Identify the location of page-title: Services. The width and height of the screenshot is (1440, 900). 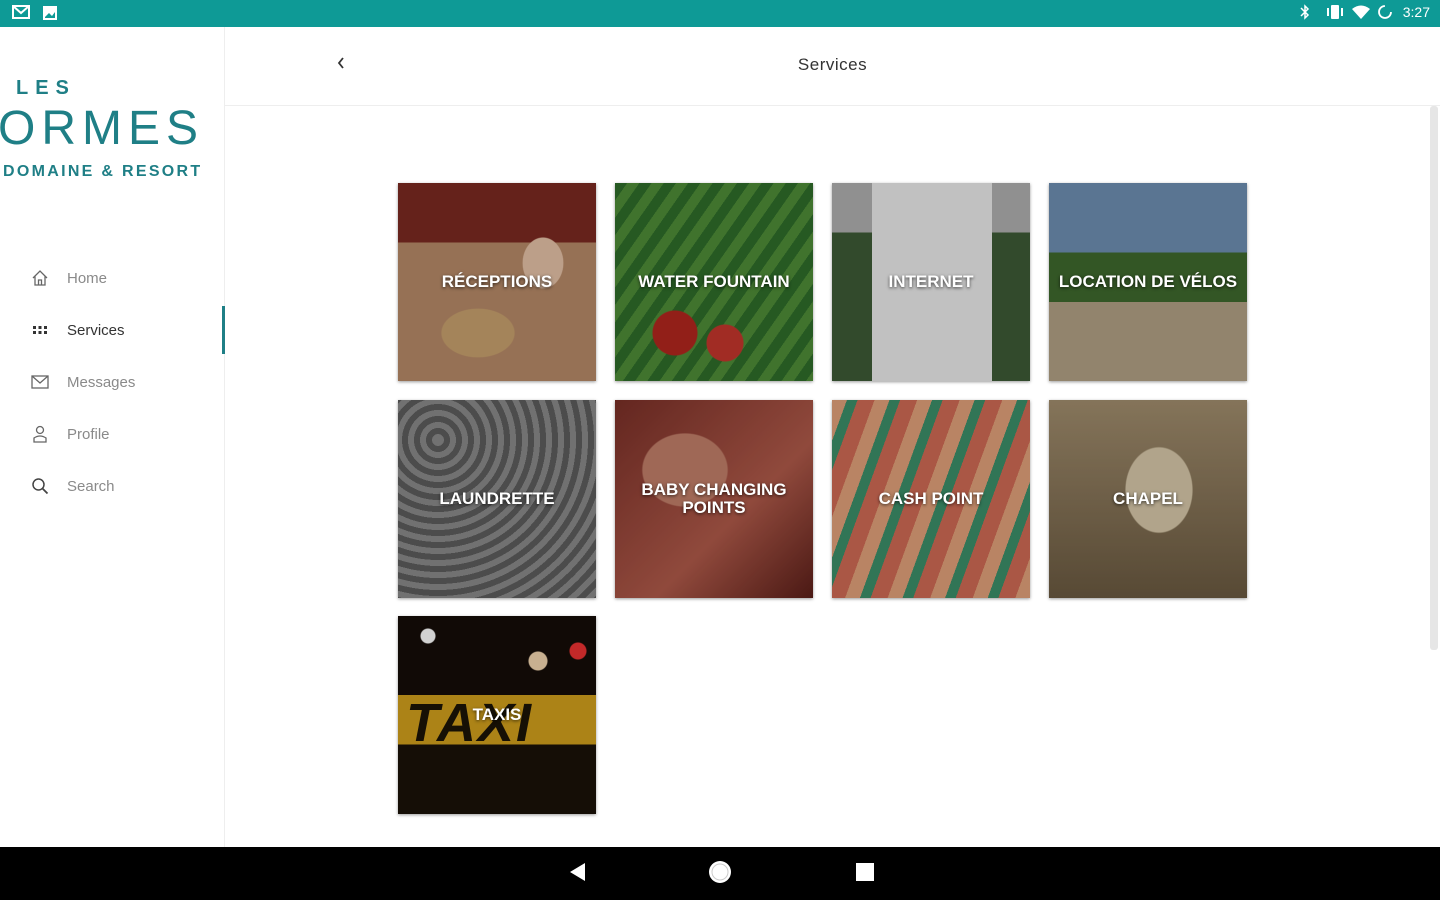
(832, 64).